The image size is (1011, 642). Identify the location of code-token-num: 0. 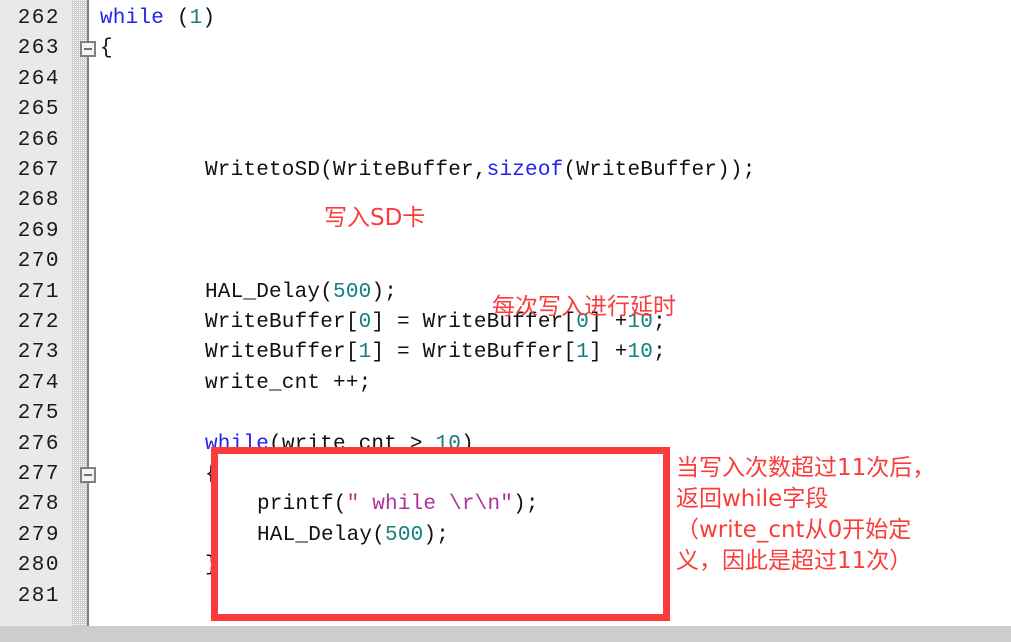
(365, 322).